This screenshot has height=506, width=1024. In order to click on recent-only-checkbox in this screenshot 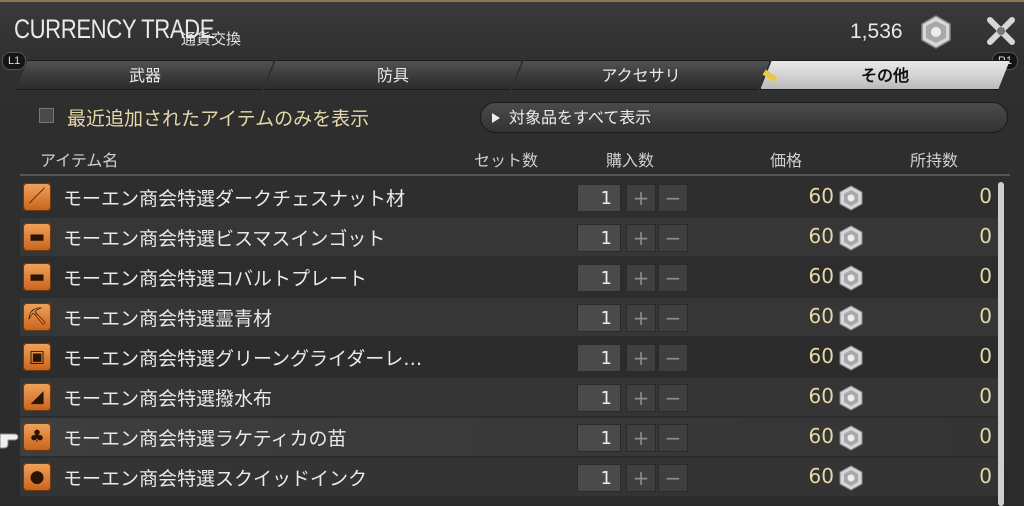, I will do `click(46, 115)`.